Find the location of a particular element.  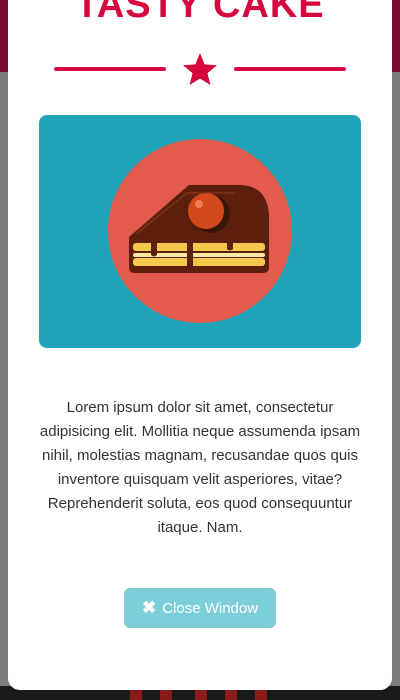

close-window-label: Close Window is located at coordinates (210, 608).